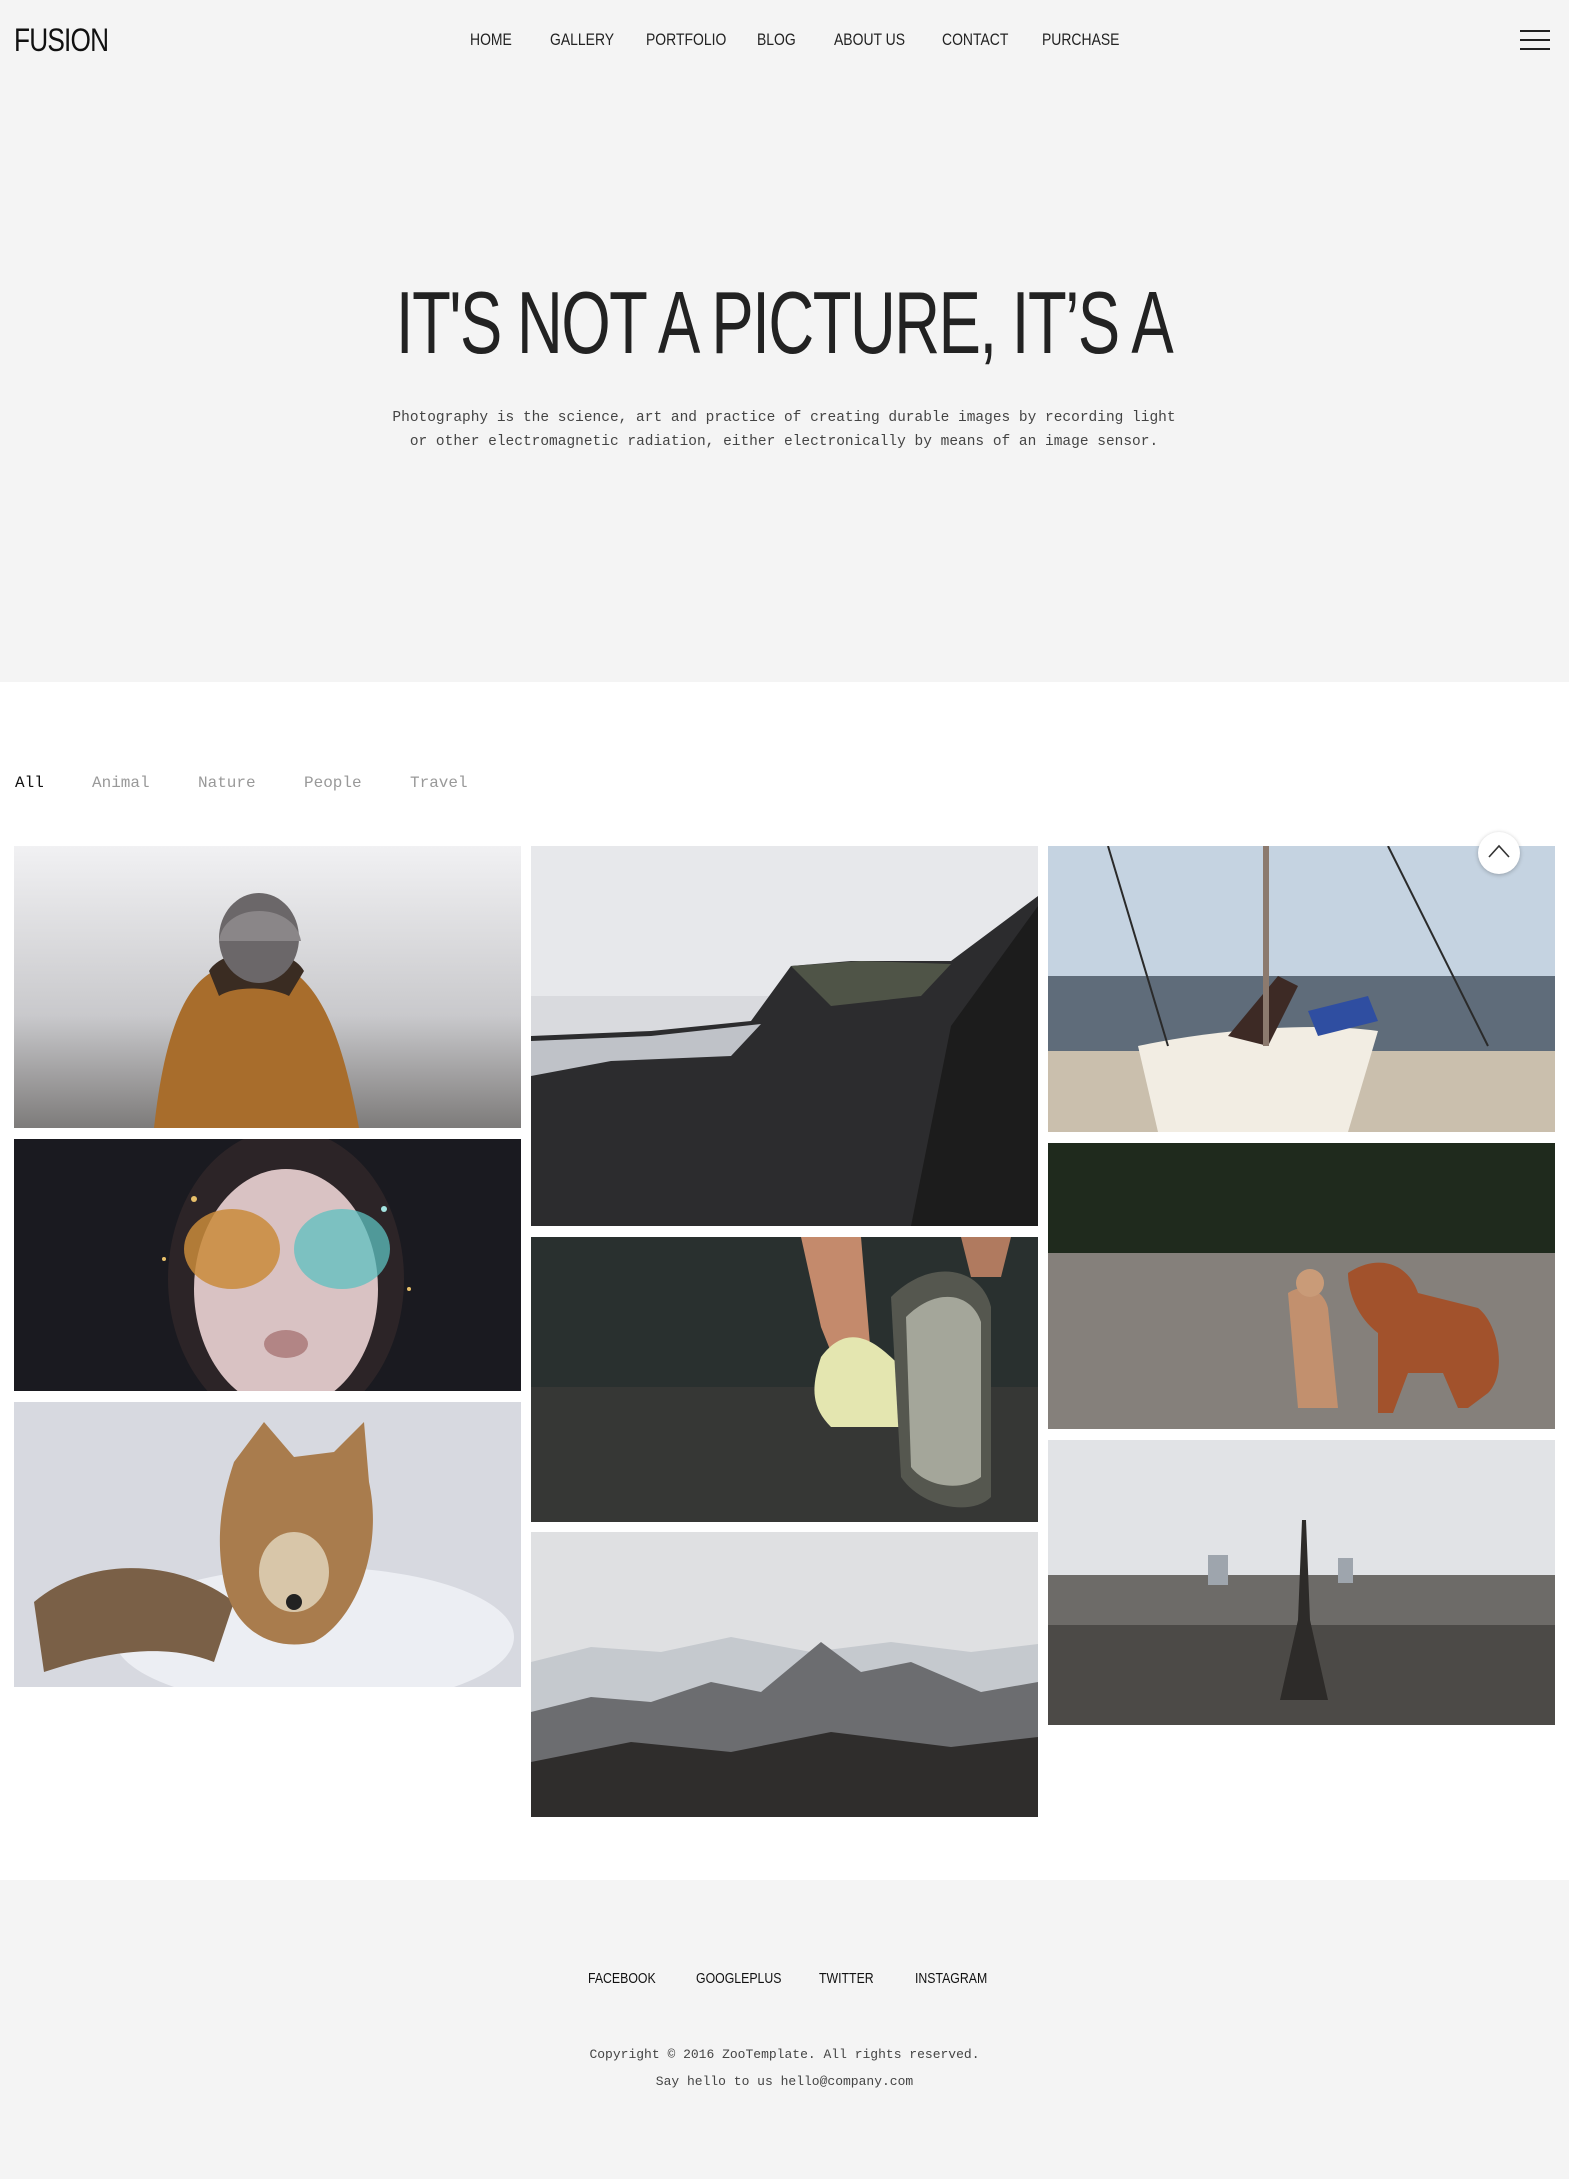  What do you see at coordinates (439, 783) in the screenshot?
I see `filter-travel: Travel` at bounding box center [439, 783].